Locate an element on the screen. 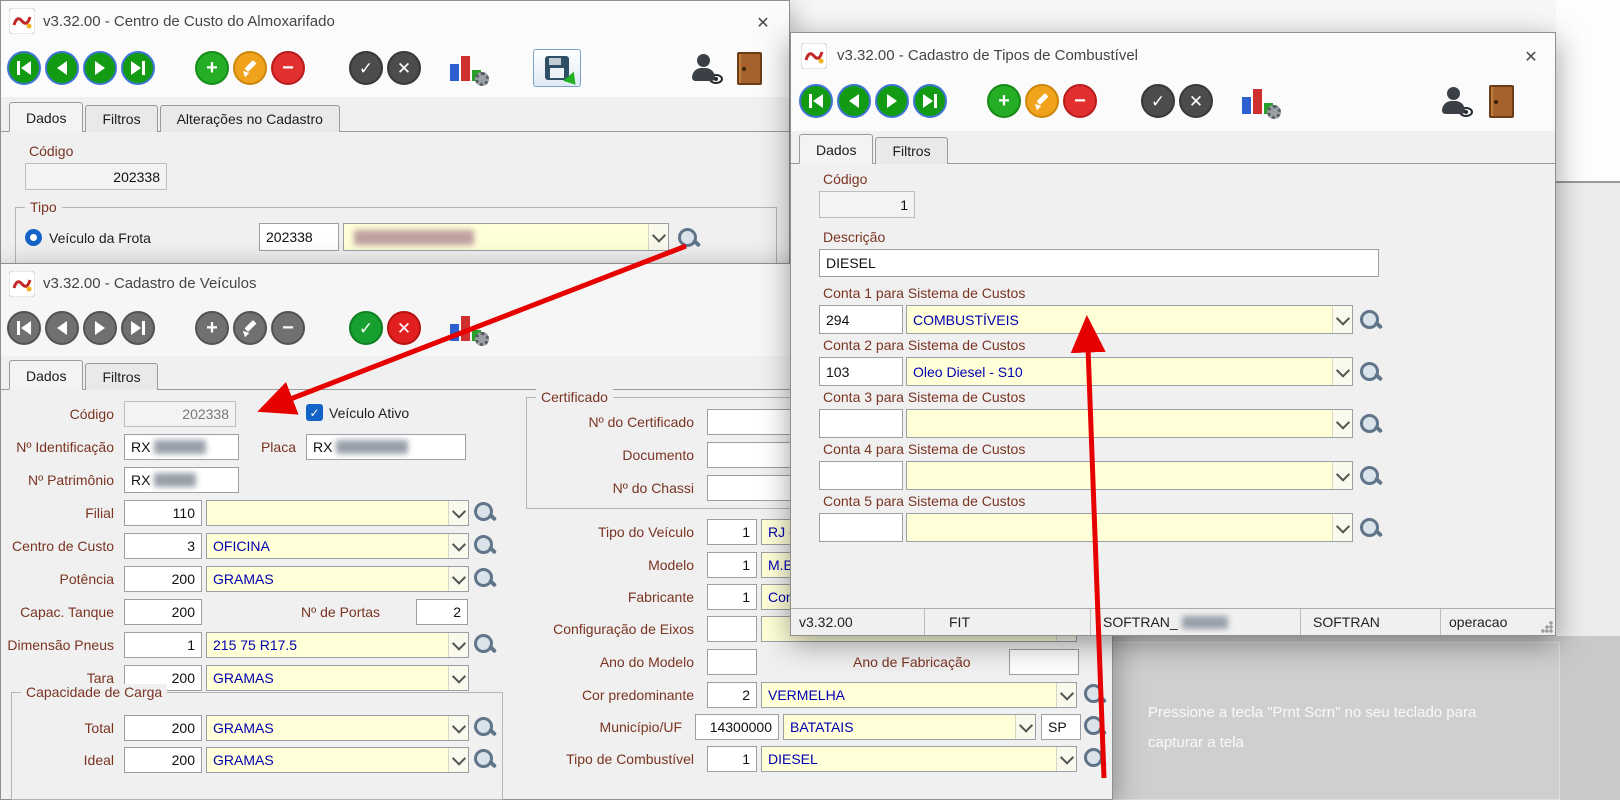 This screenshot has width=1620, height=800. filial-code-field: 110 is located at coordinates (163, 513).